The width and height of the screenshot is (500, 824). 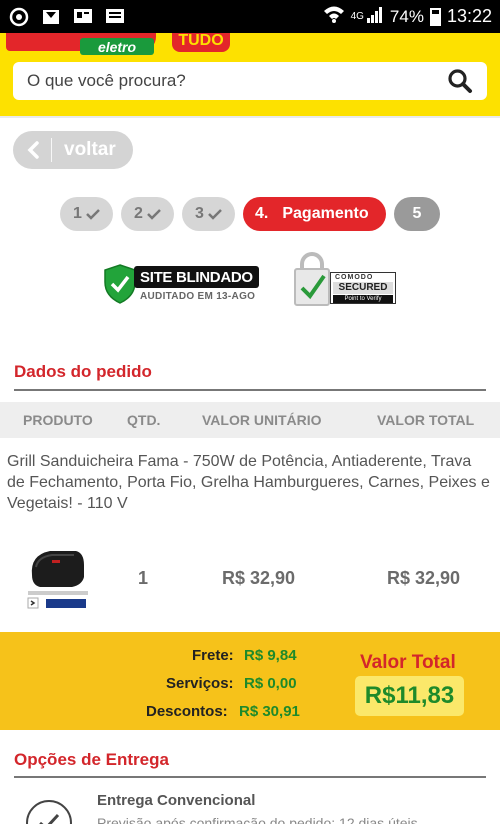 I want to click on step-number: 2, so click(x=138, y=213).